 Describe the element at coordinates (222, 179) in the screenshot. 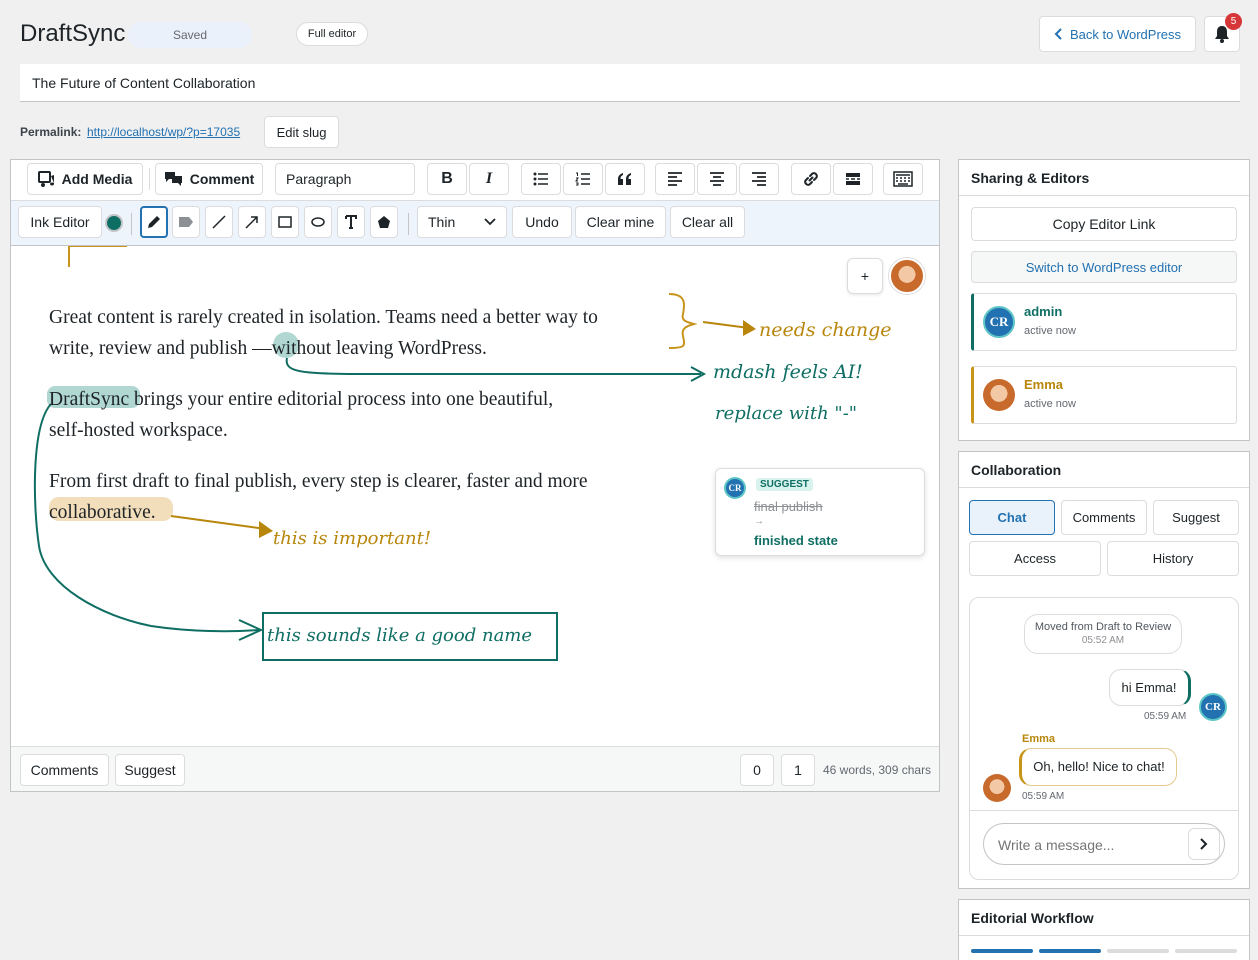

I see `comment-label: Comment` at that location.